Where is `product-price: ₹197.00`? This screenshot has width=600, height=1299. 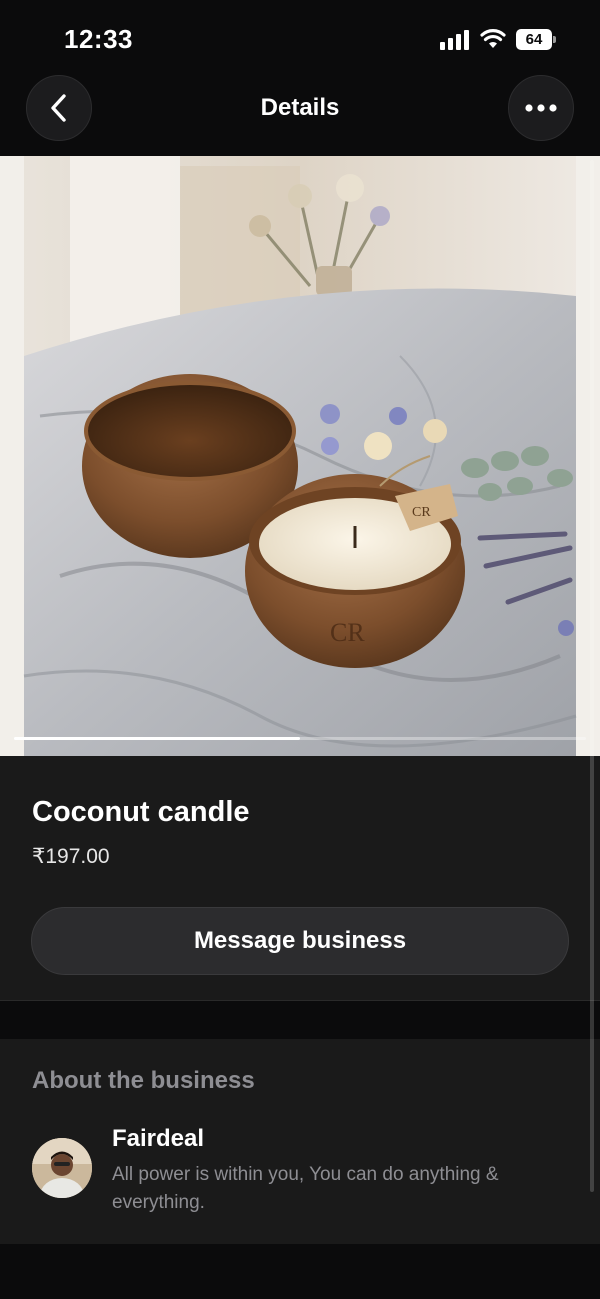
product-price: ₹197.00 is located at coordinates (71, 856).